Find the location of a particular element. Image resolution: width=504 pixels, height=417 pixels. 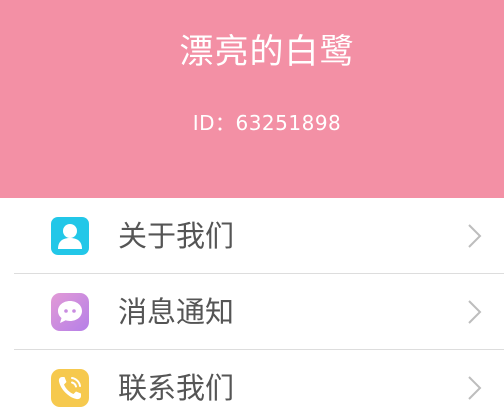

user-id: ID：63251898 is located at coordinates (267, 123).